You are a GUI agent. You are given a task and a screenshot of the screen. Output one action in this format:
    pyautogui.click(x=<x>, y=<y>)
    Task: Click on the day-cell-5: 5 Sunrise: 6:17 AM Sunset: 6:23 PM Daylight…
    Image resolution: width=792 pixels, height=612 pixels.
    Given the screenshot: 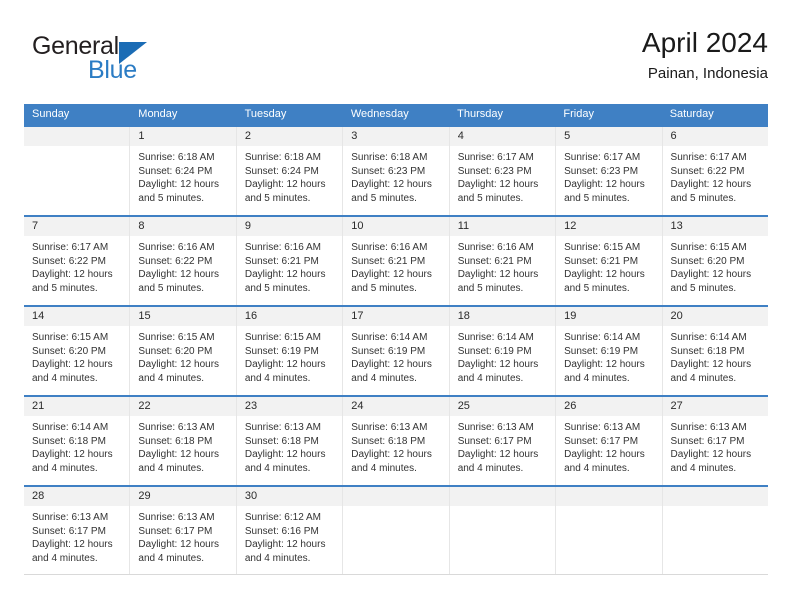 What is the action you would take?
    pyautogui.click(x=609, y=171)
    